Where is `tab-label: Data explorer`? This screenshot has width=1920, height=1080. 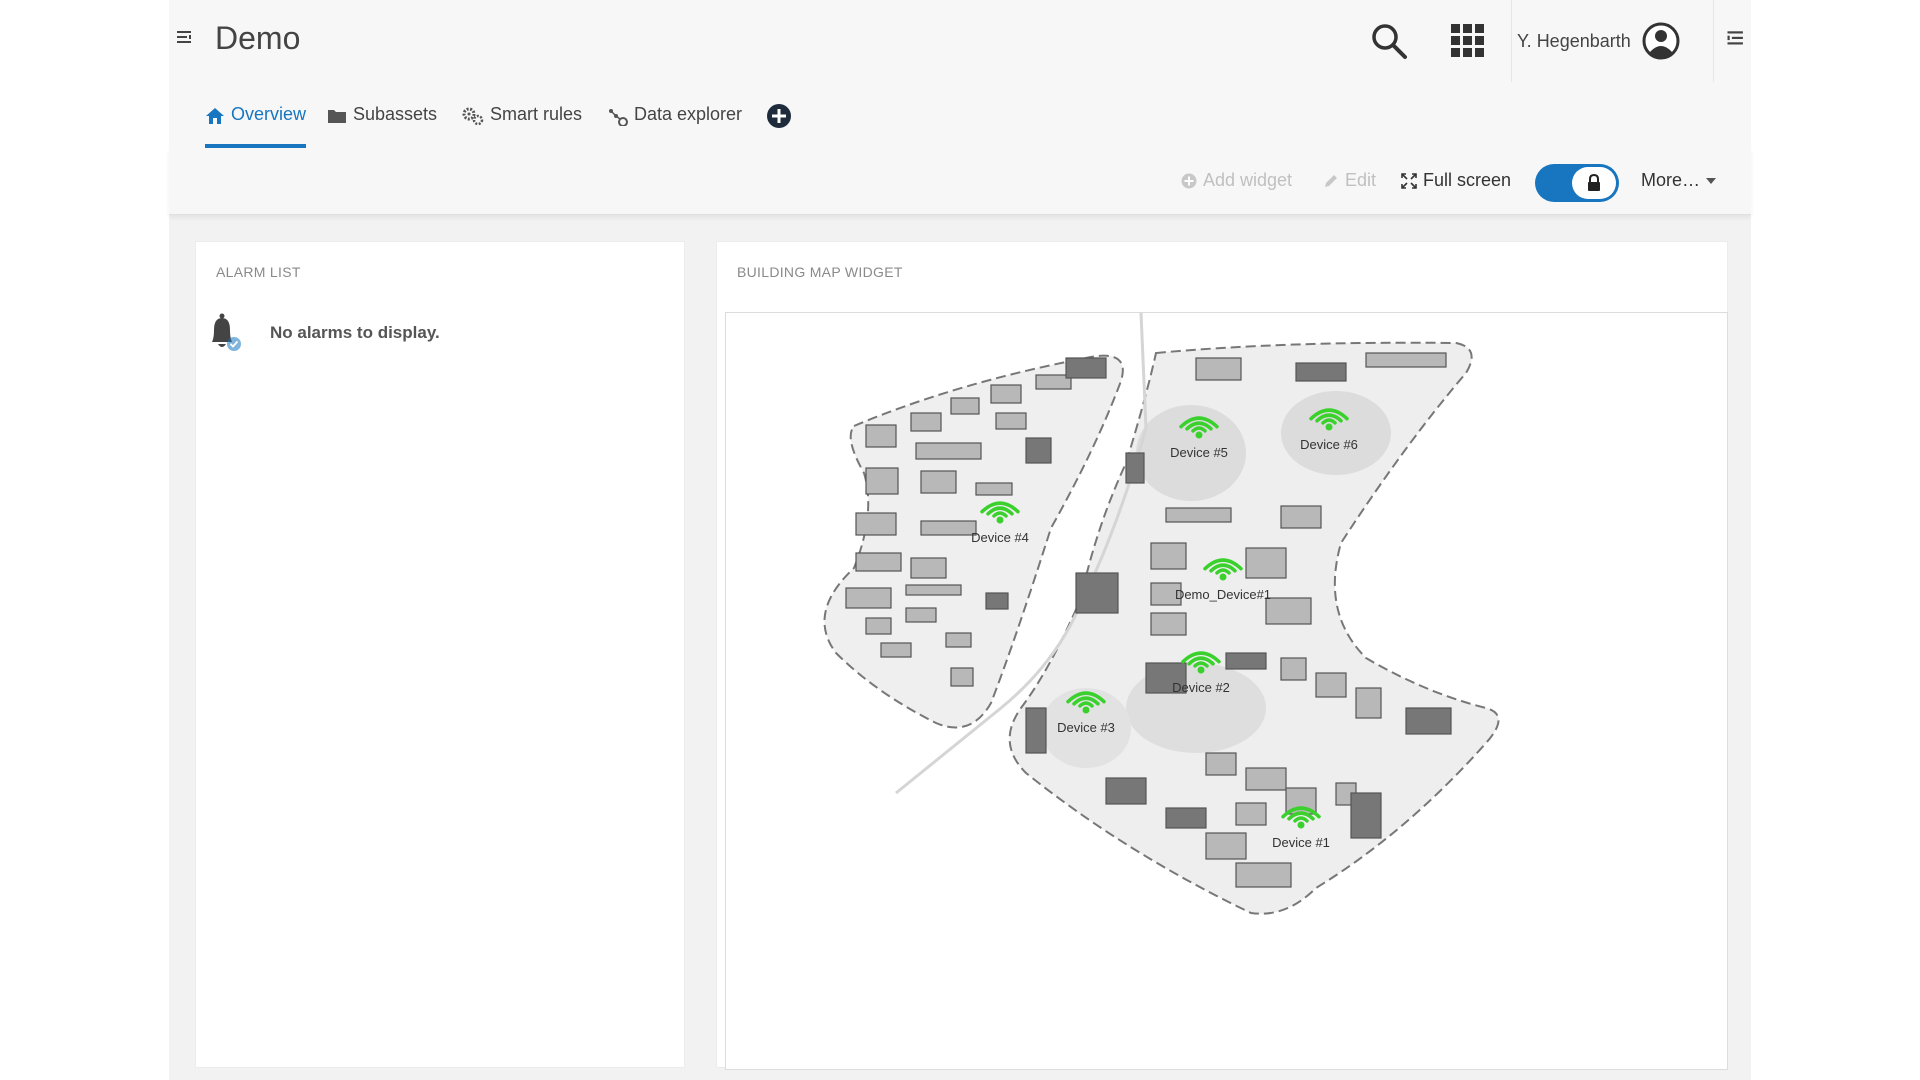
tab-label: Data explorer is located at coordinates (688, 114).